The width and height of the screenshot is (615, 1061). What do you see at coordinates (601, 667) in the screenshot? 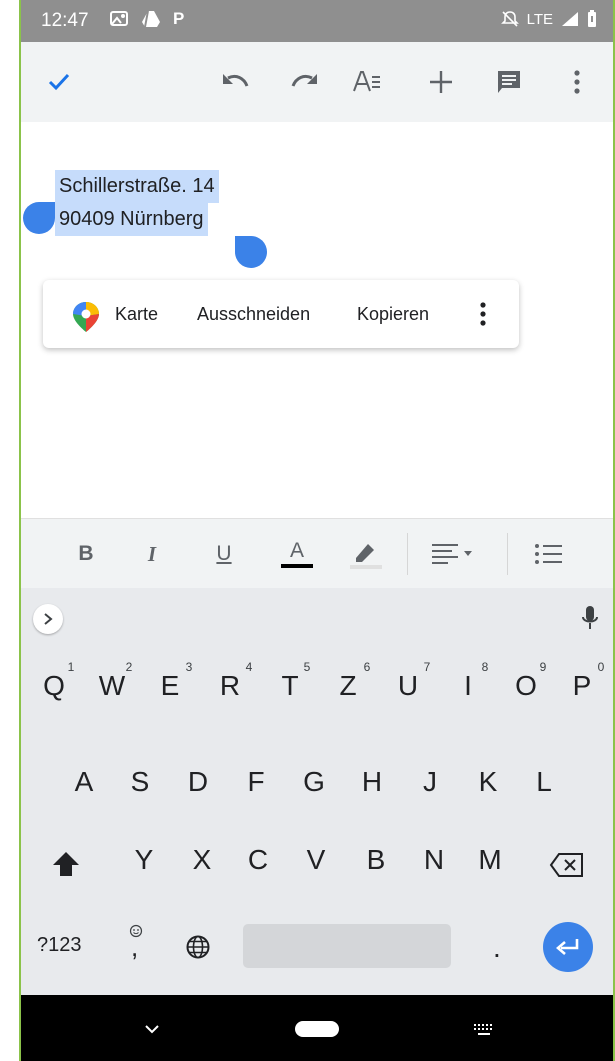
I see `key-hint: 0` at bounding box center [601, 667].